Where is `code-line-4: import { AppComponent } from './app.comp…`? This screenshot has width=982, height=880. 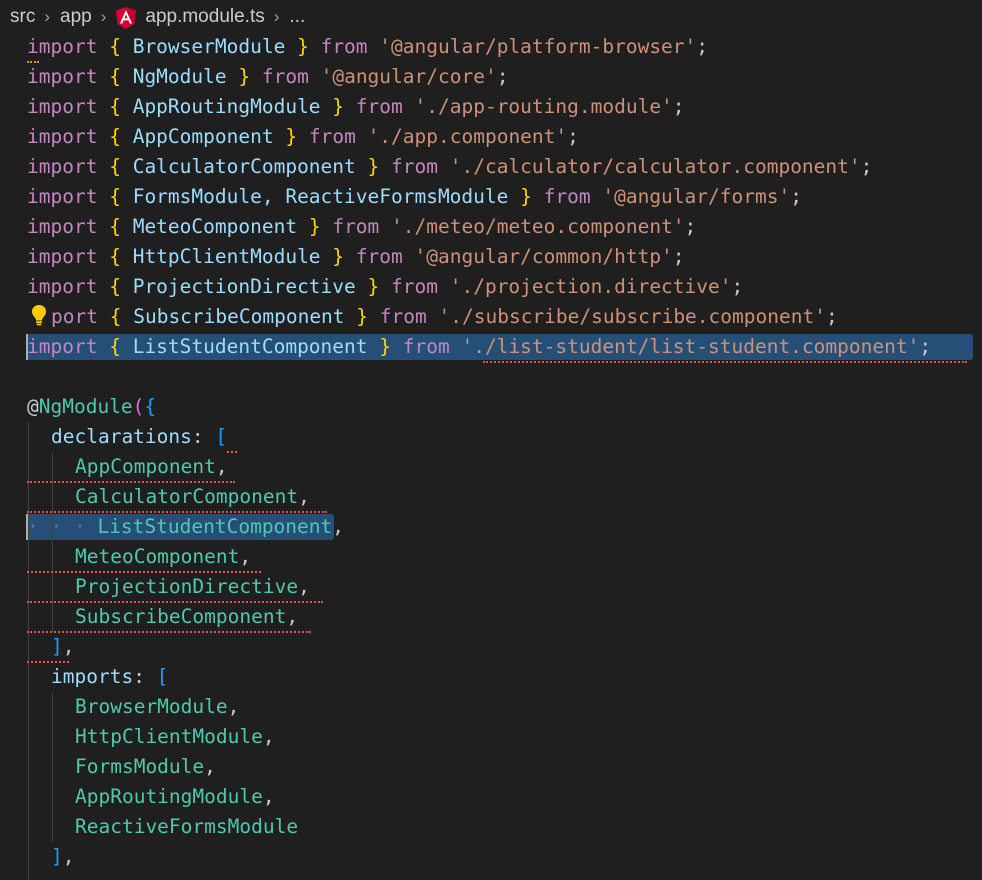
code-line-4: import { AppComponent } from './app.comp… is located at coordinates (303, 136).